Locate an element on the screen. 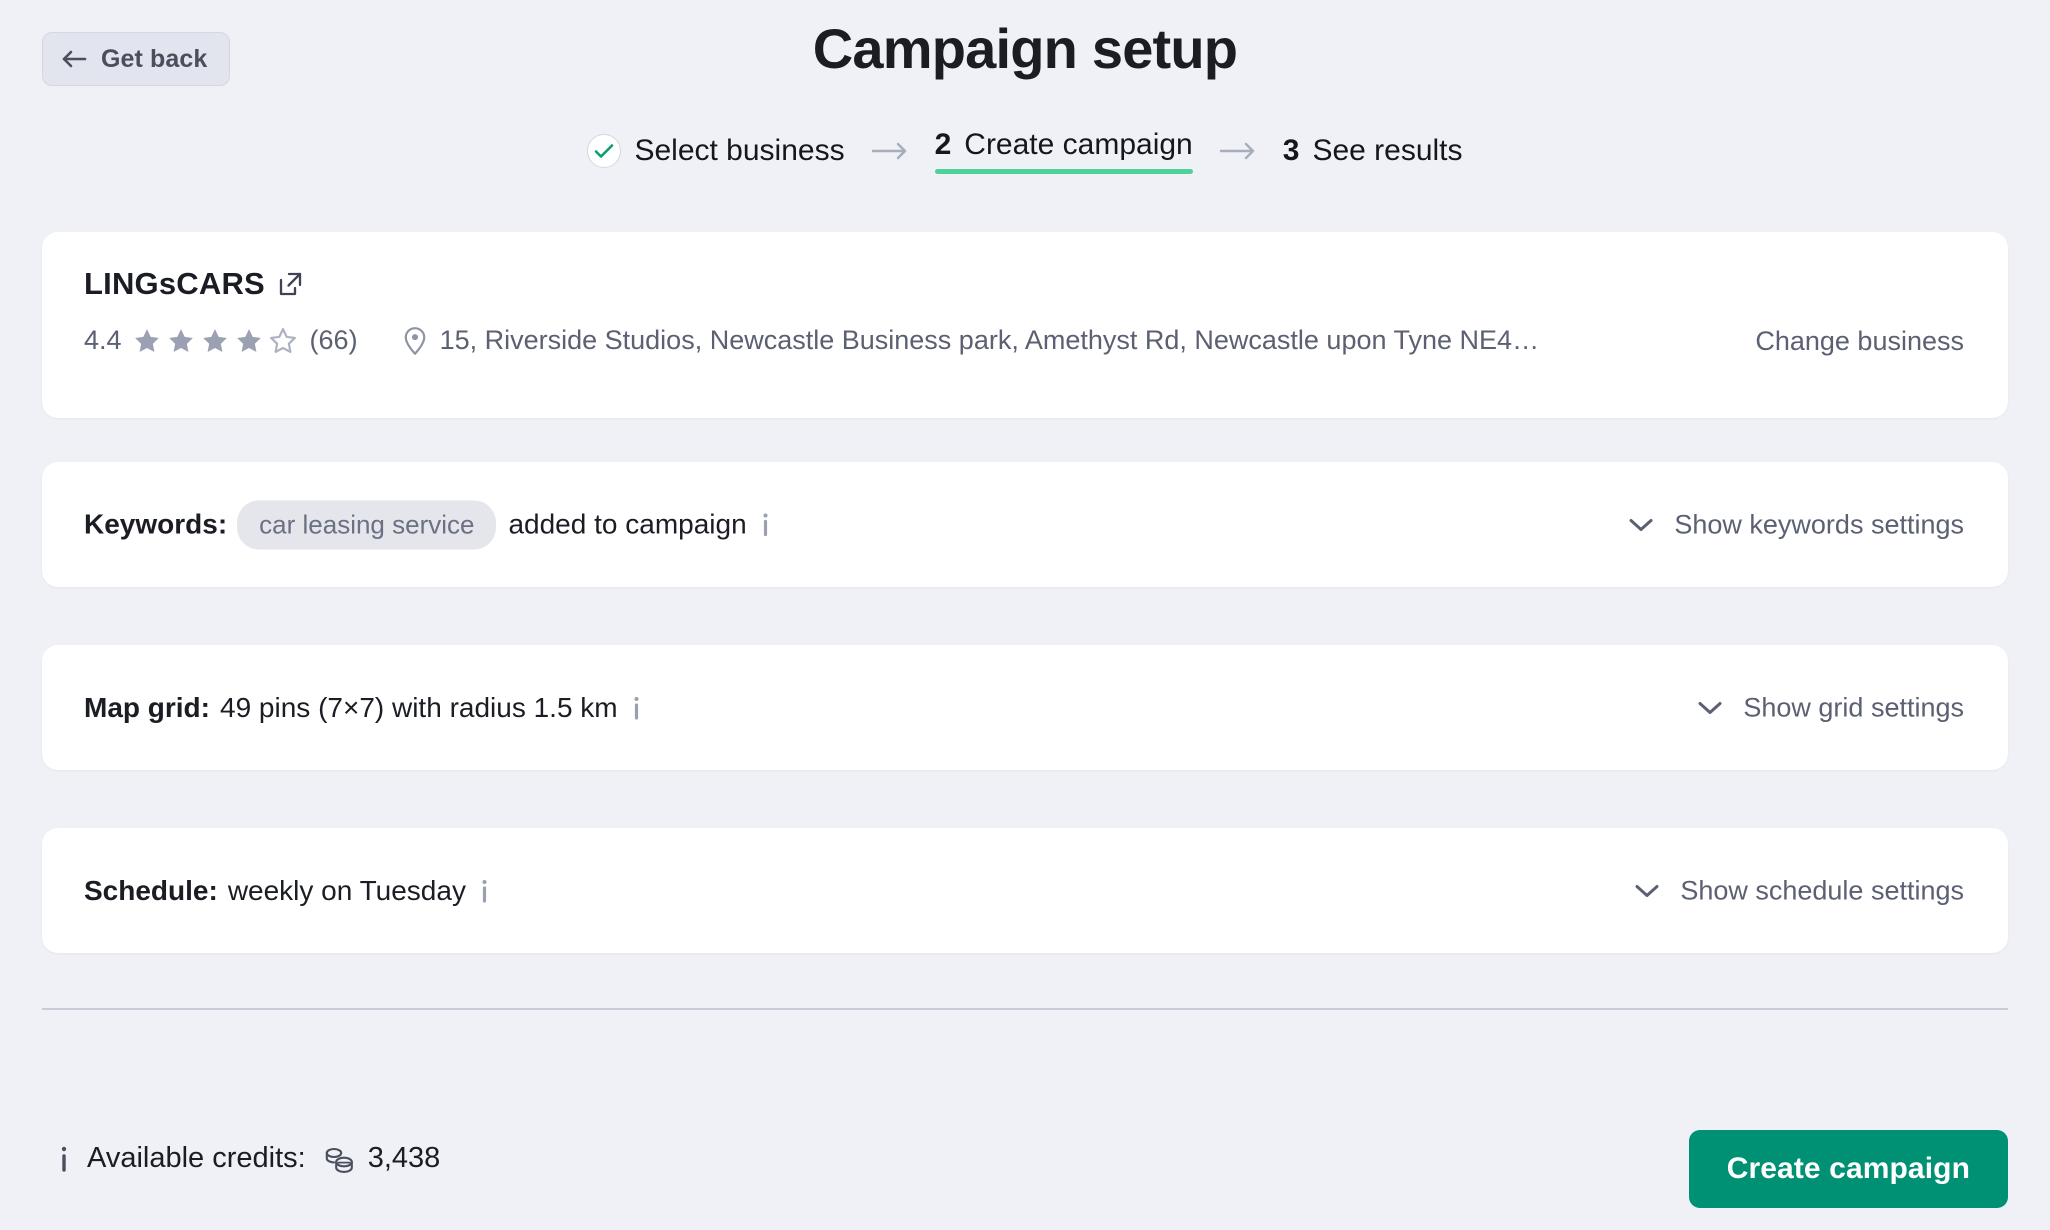  toggle-label: Show schedule settings is located at coordinates (1822, 890).